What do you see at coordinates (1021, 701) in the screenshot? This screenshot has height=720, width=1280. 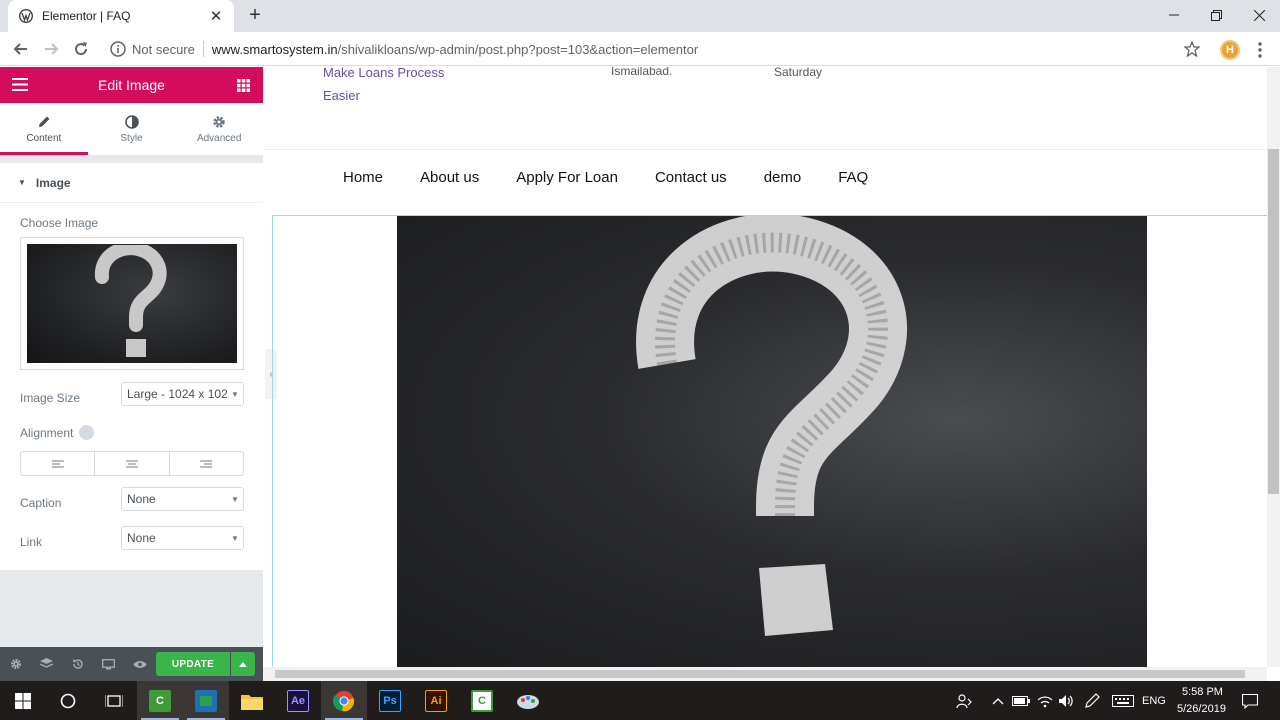 I see `battery-icon` at bounding box center [1021, 701].